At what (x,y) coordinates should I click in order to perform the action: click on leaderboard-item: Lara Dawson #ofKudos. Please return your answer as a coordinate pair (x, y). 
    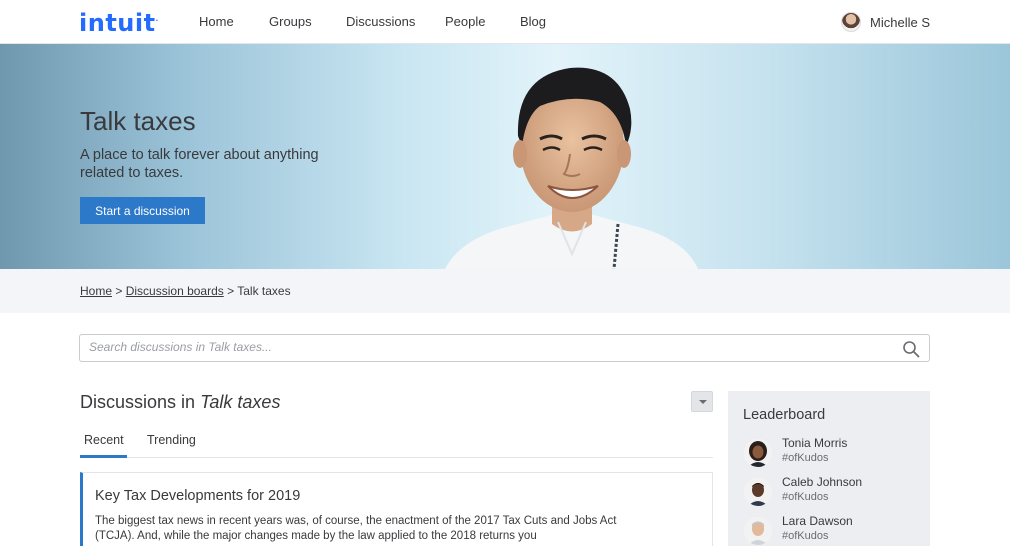
    Looking at the image, I should click on (833, 530).